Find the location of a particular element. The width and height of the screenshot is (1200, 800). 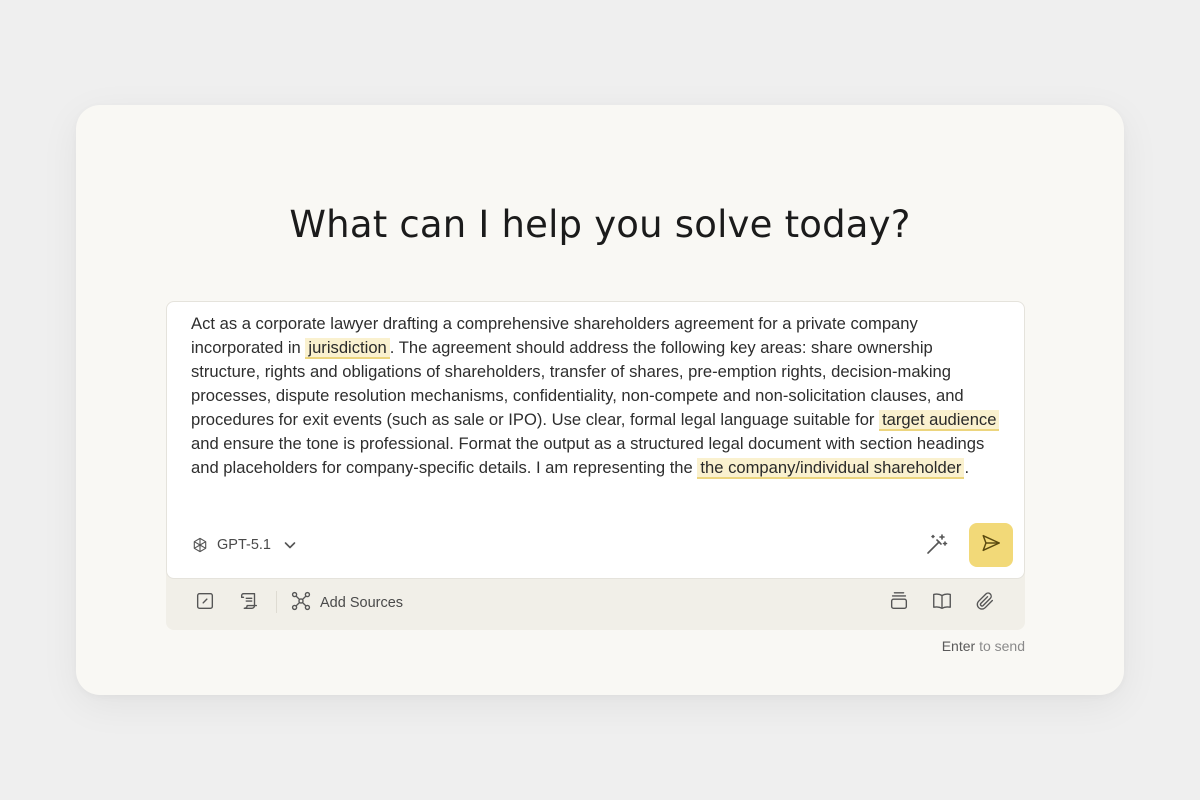

enhance-prompt-button is located at coordinates (937, 546).